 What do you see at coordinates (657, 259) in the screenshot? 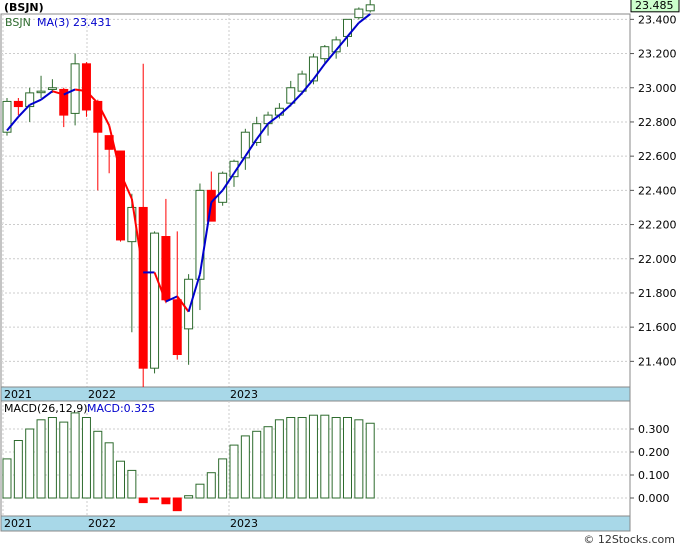
I see `price-y-tick-label: 22.000` at bounding box center [657, 259].